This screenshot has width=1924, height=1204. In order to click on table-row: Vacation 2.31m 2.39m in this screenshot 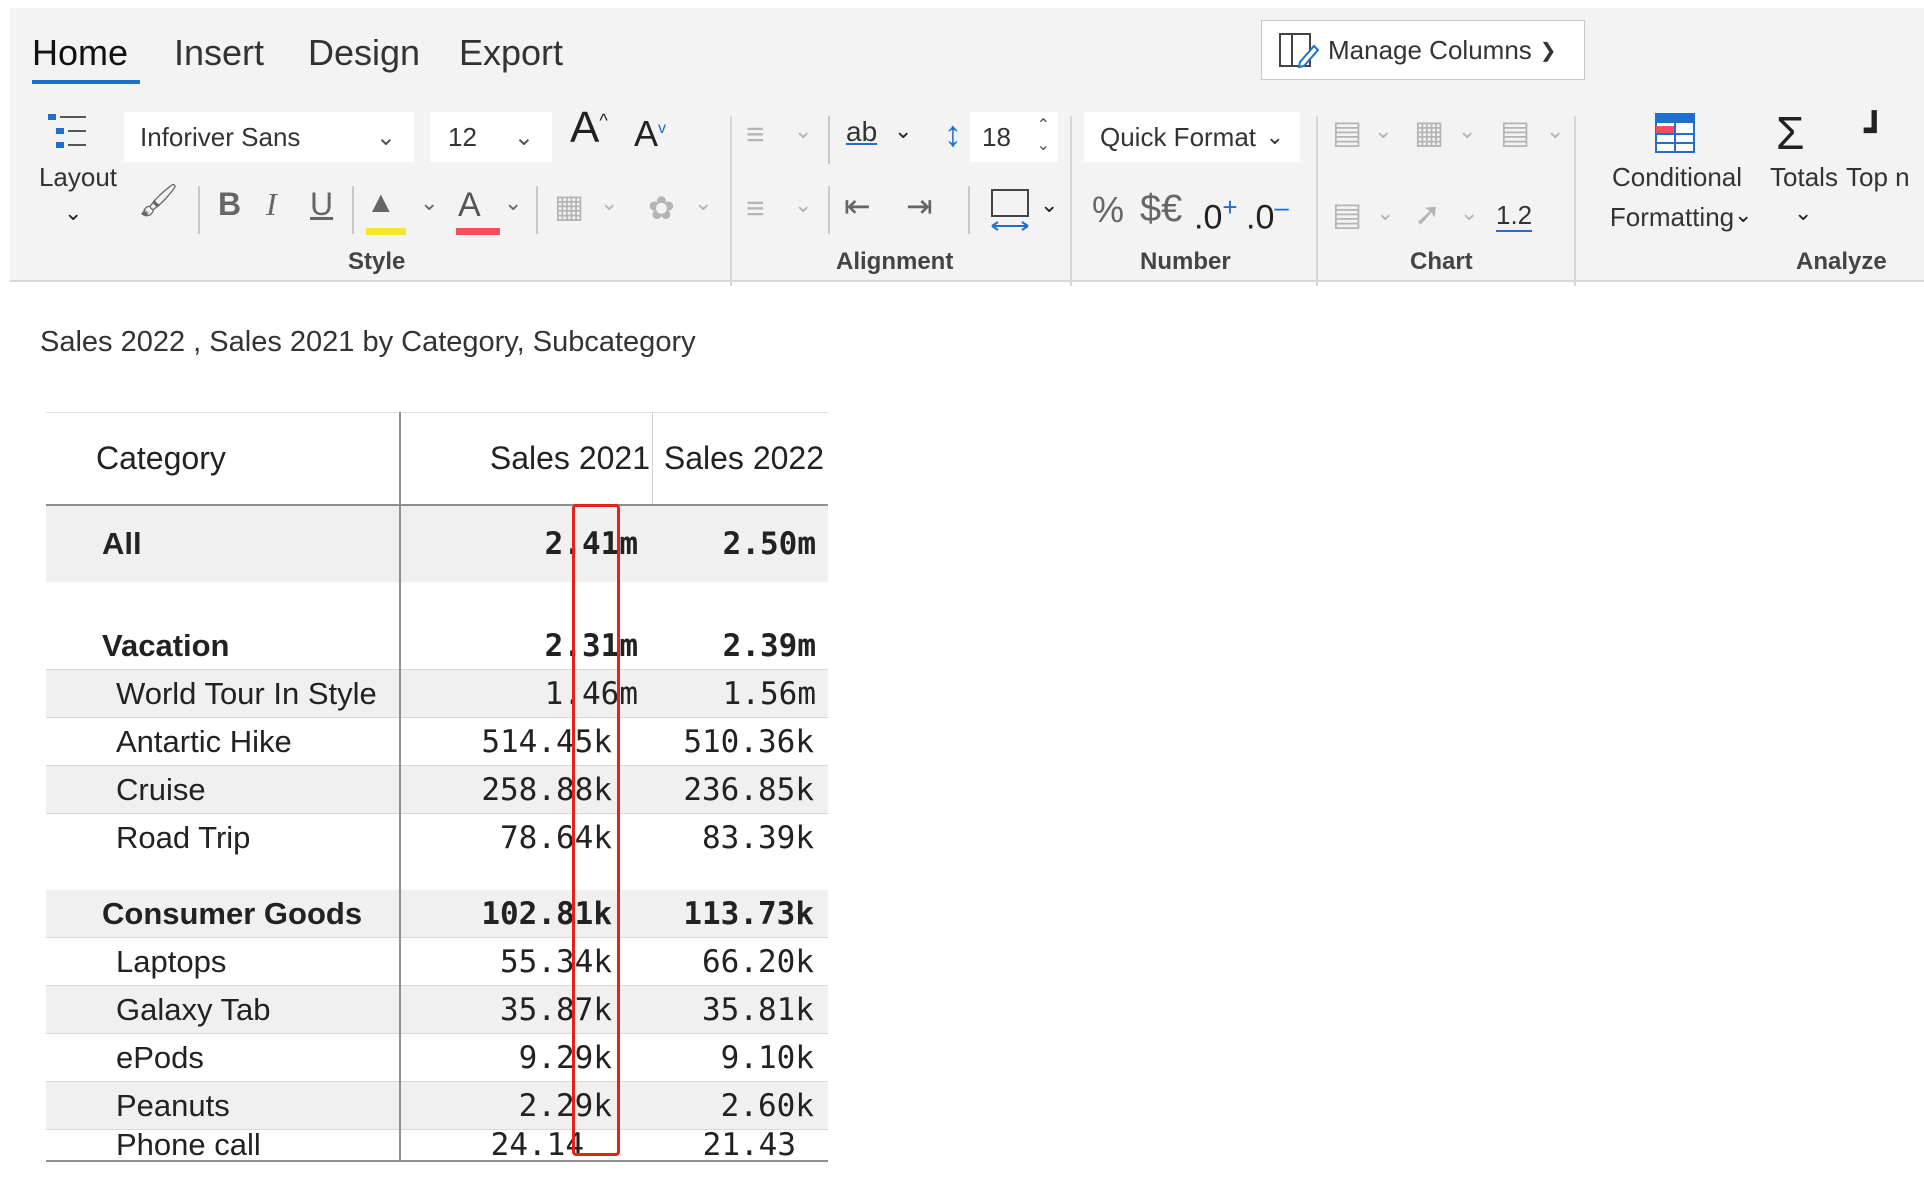, I will do `click(437, 626)`.